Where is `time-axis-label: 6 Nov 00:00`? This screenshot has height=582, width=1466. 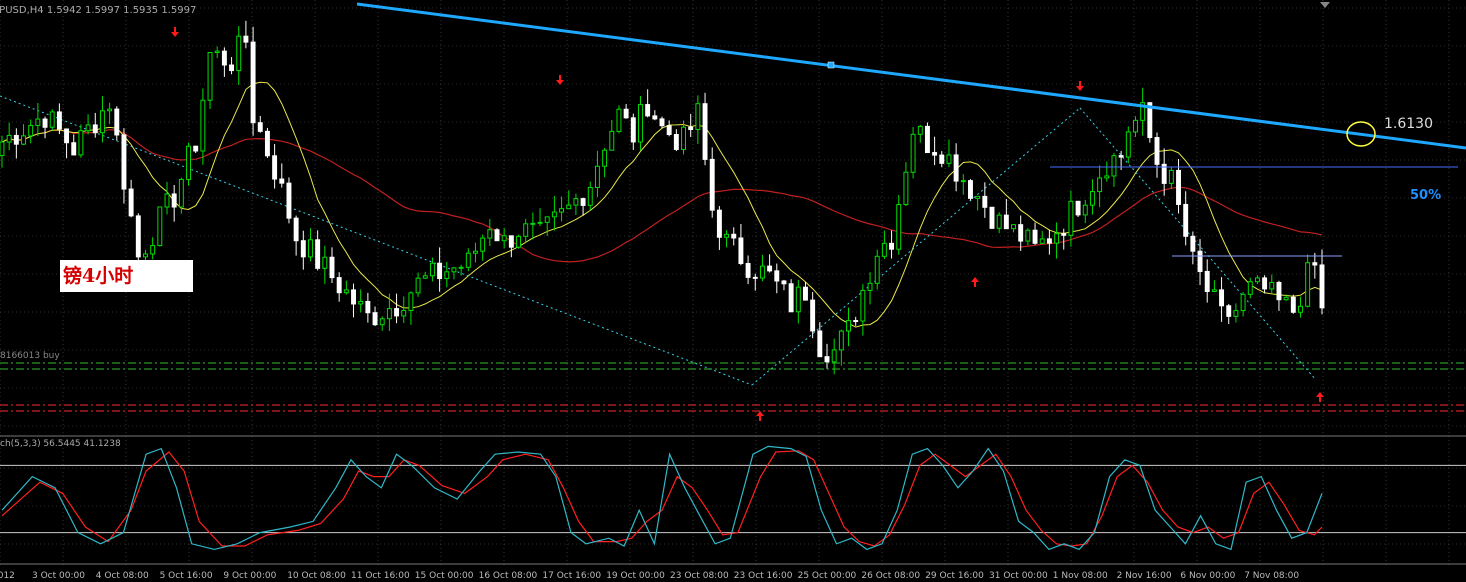 time-axis-label: 6 Nov 00:00 is located at coordinates (1207, 576).